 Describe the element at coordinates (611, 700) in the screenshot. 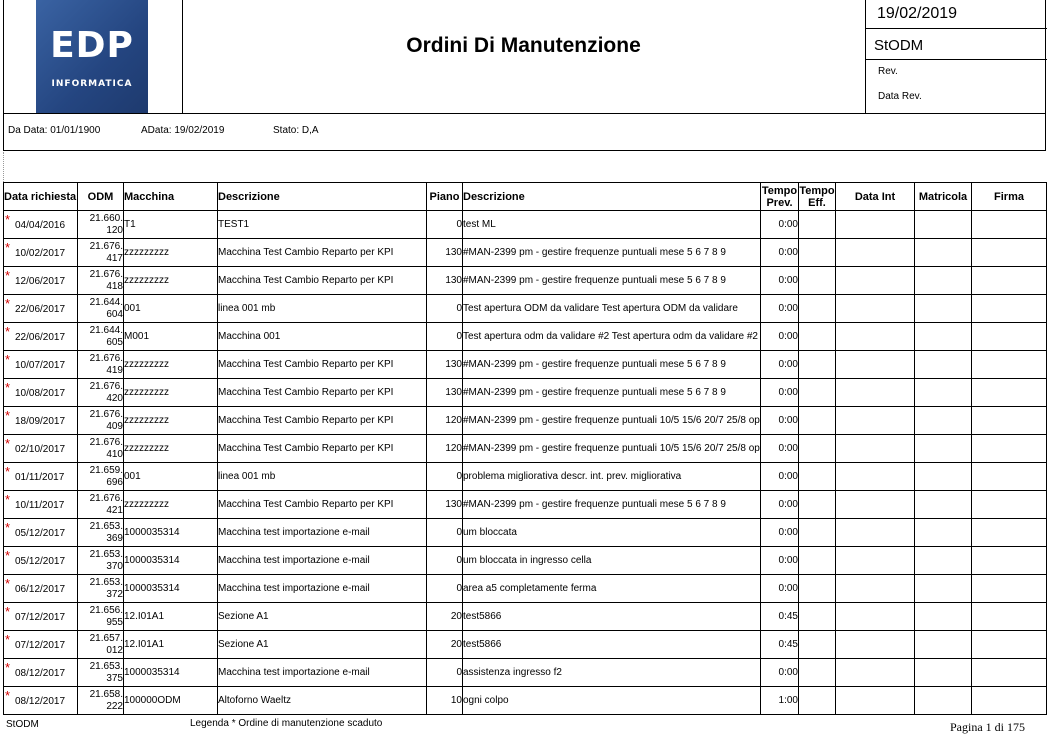

I see `cell-descrizione-intervento: ogni colpo` at that location.